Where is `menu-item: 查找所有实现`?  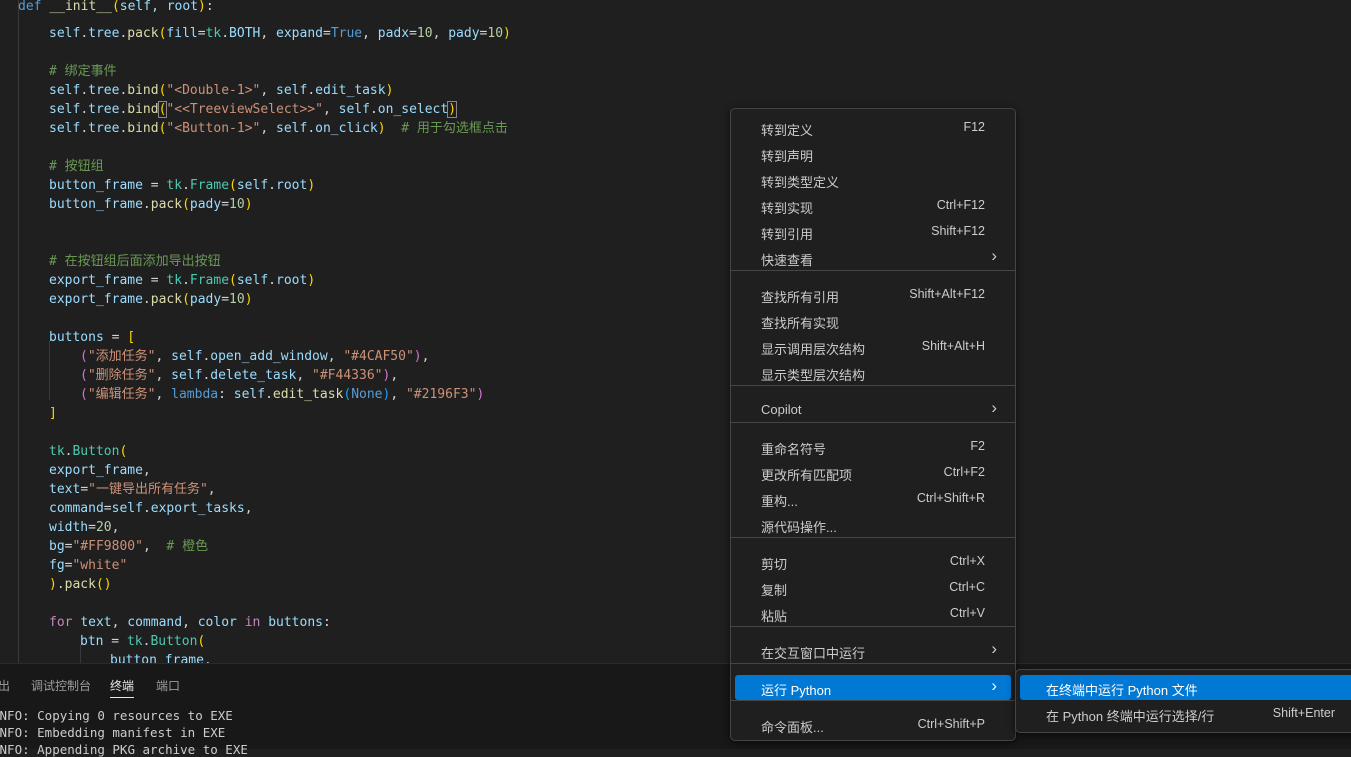 menu-item: 查找所有实现 is located at coordinates (873, 320).